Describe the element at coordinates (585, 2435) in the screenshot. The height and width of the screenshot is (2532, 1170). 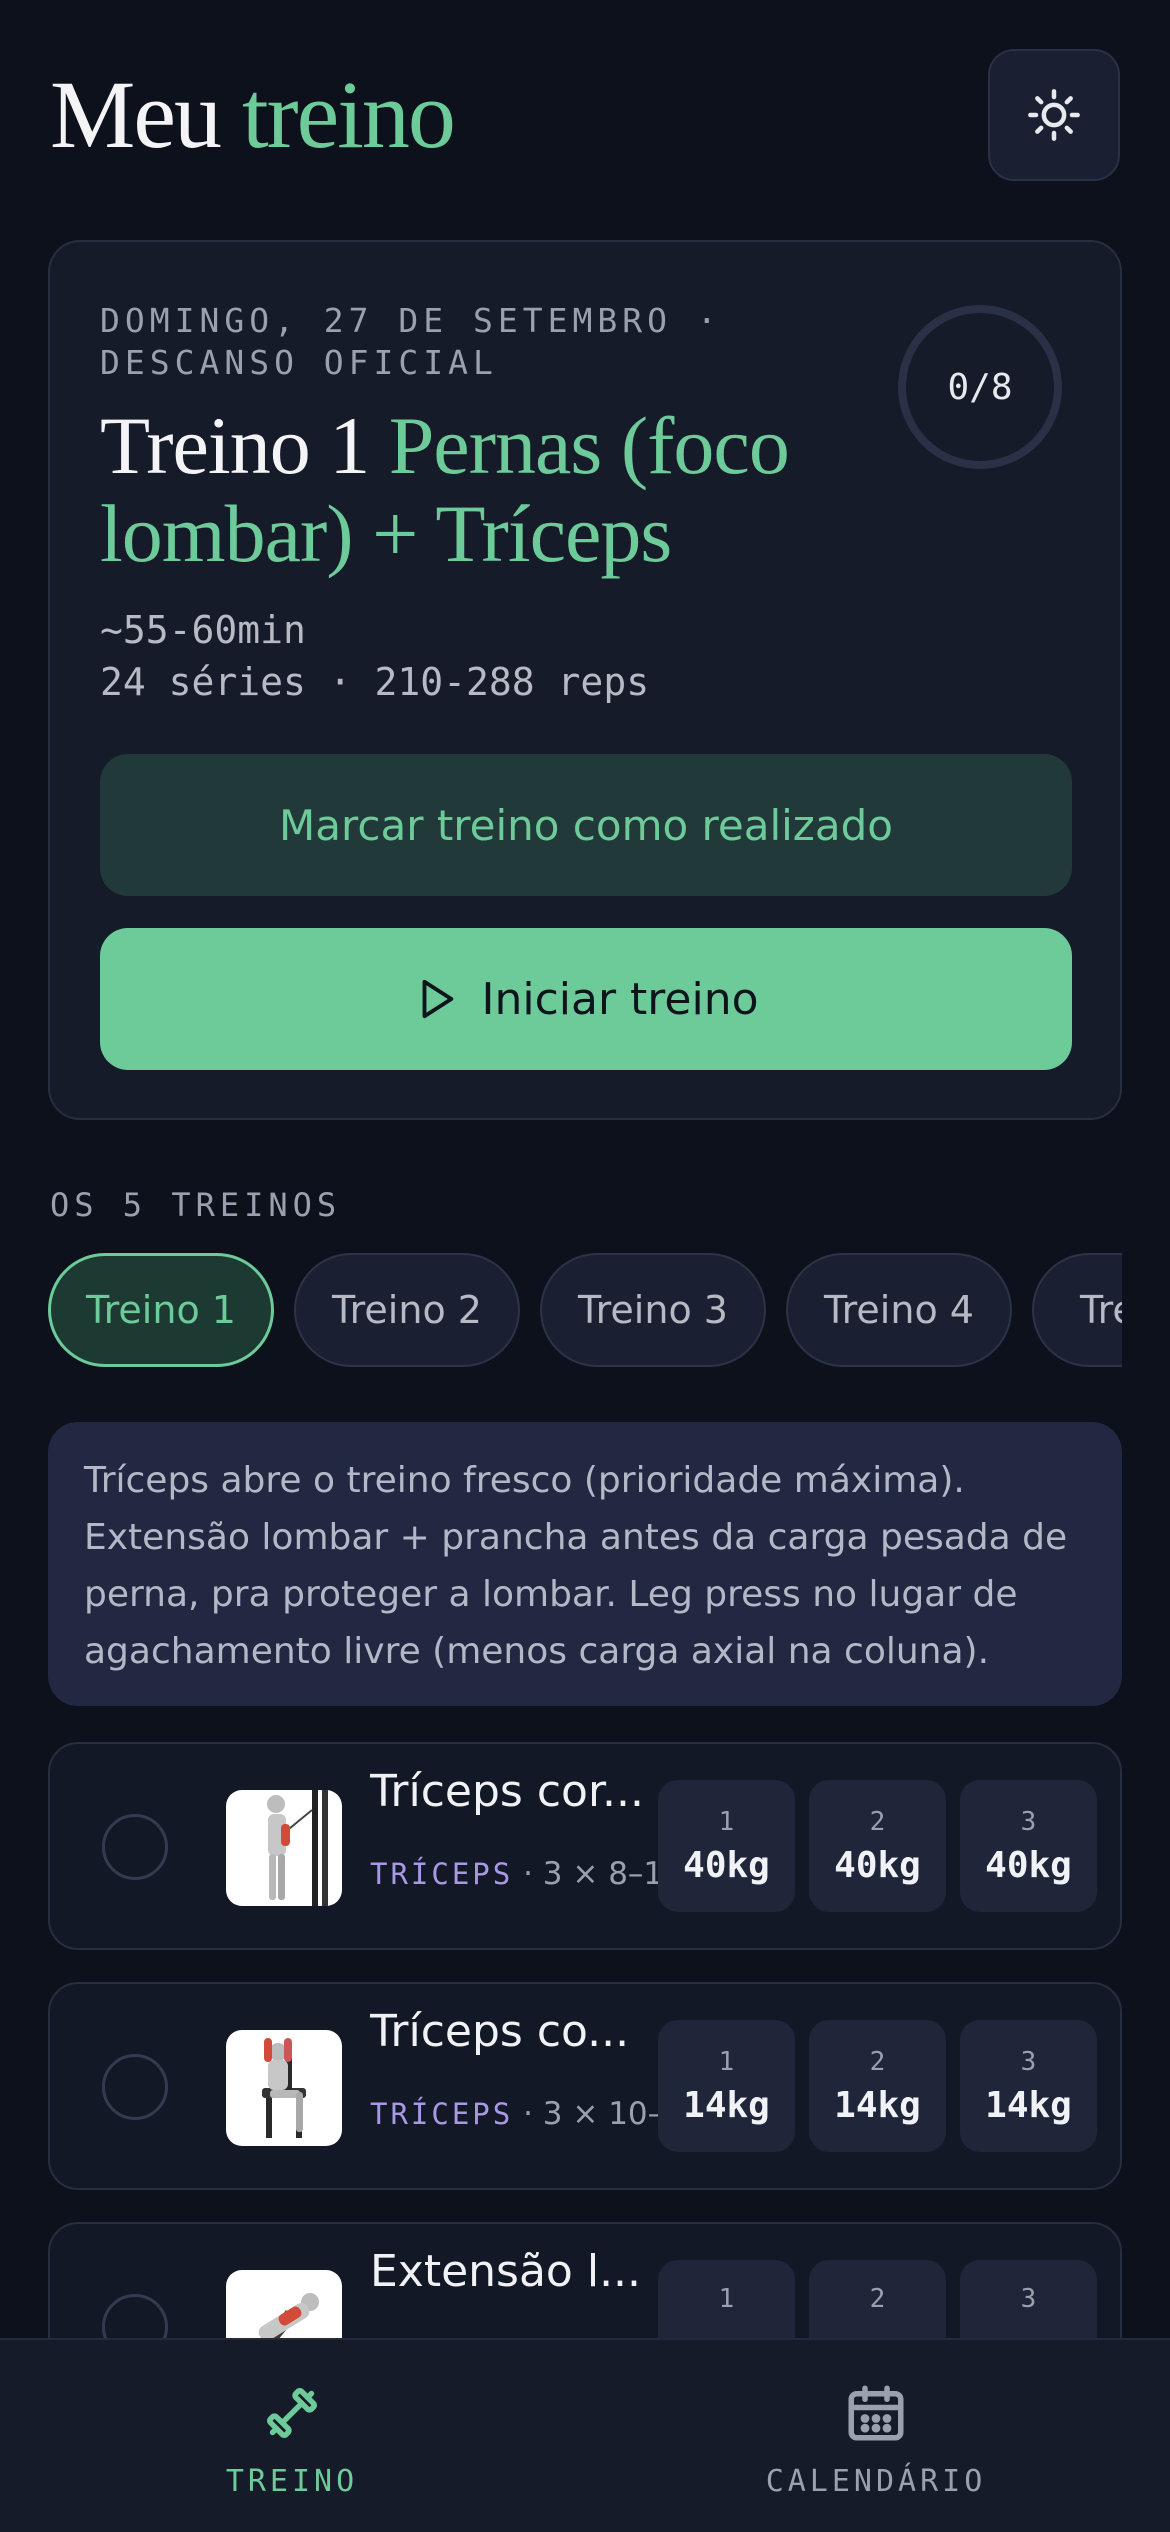
I see `bottom-nav: TREINO CALENDÁRIO` at that location.